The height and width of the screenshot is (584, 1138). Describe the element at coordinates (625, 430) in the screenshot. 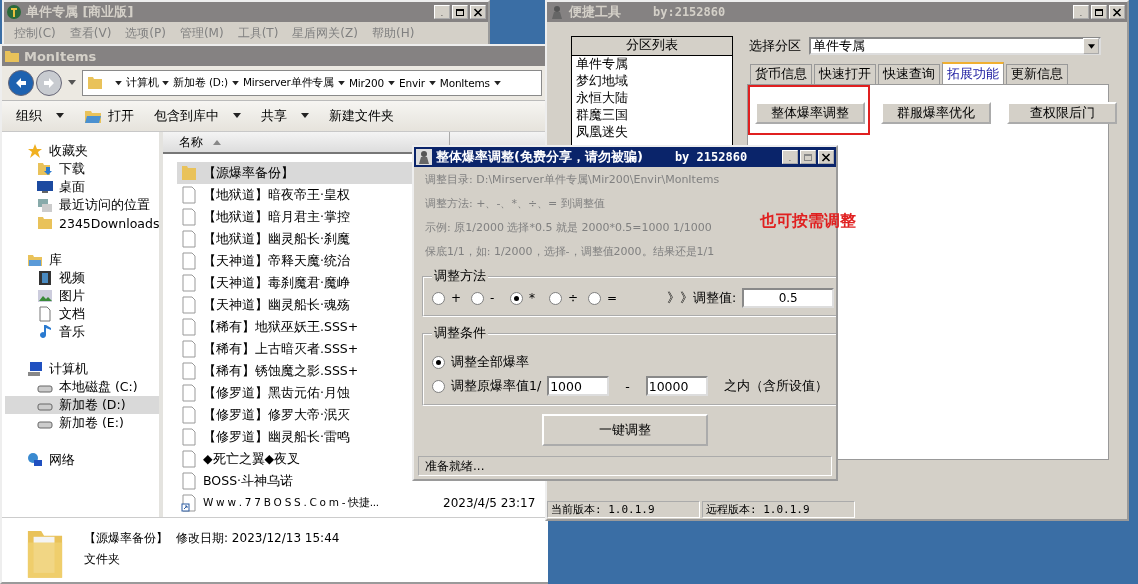

I see `adjust-button: 一键调整` at that location.